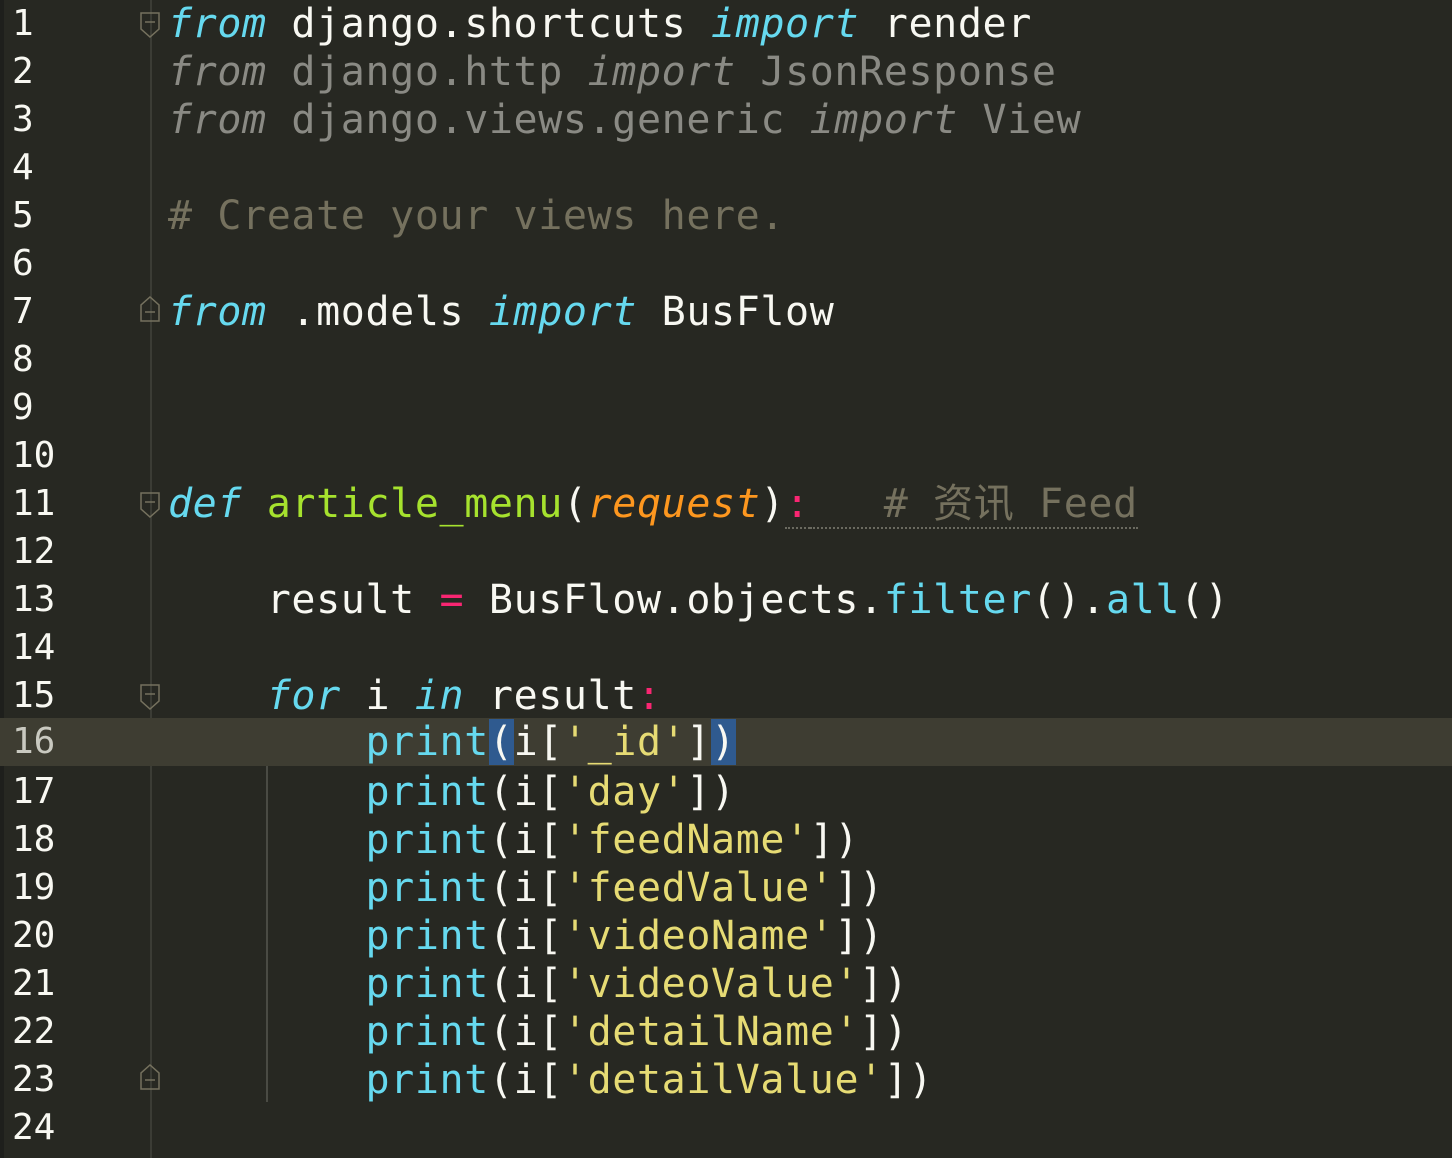  I want to click on code-line-16-current: 16 print(i['_id']), so click(726, 742).